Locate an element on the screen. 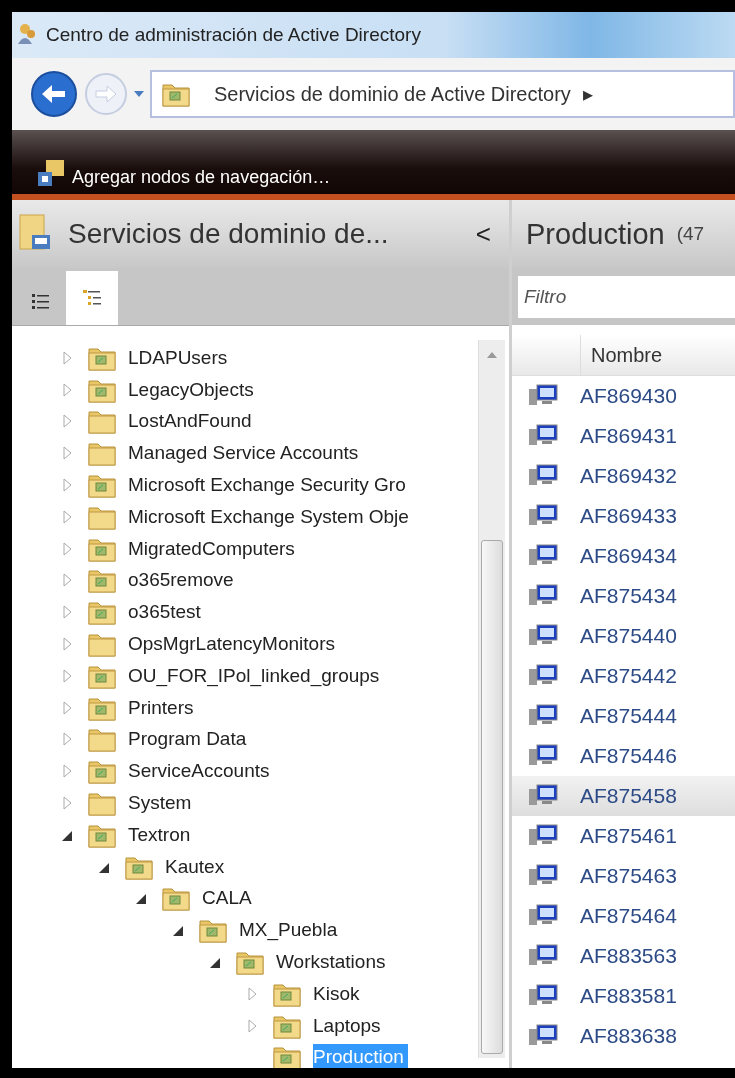 The image size is (735, 1078). tree-item: Textron is located at coordinates (159, 834).